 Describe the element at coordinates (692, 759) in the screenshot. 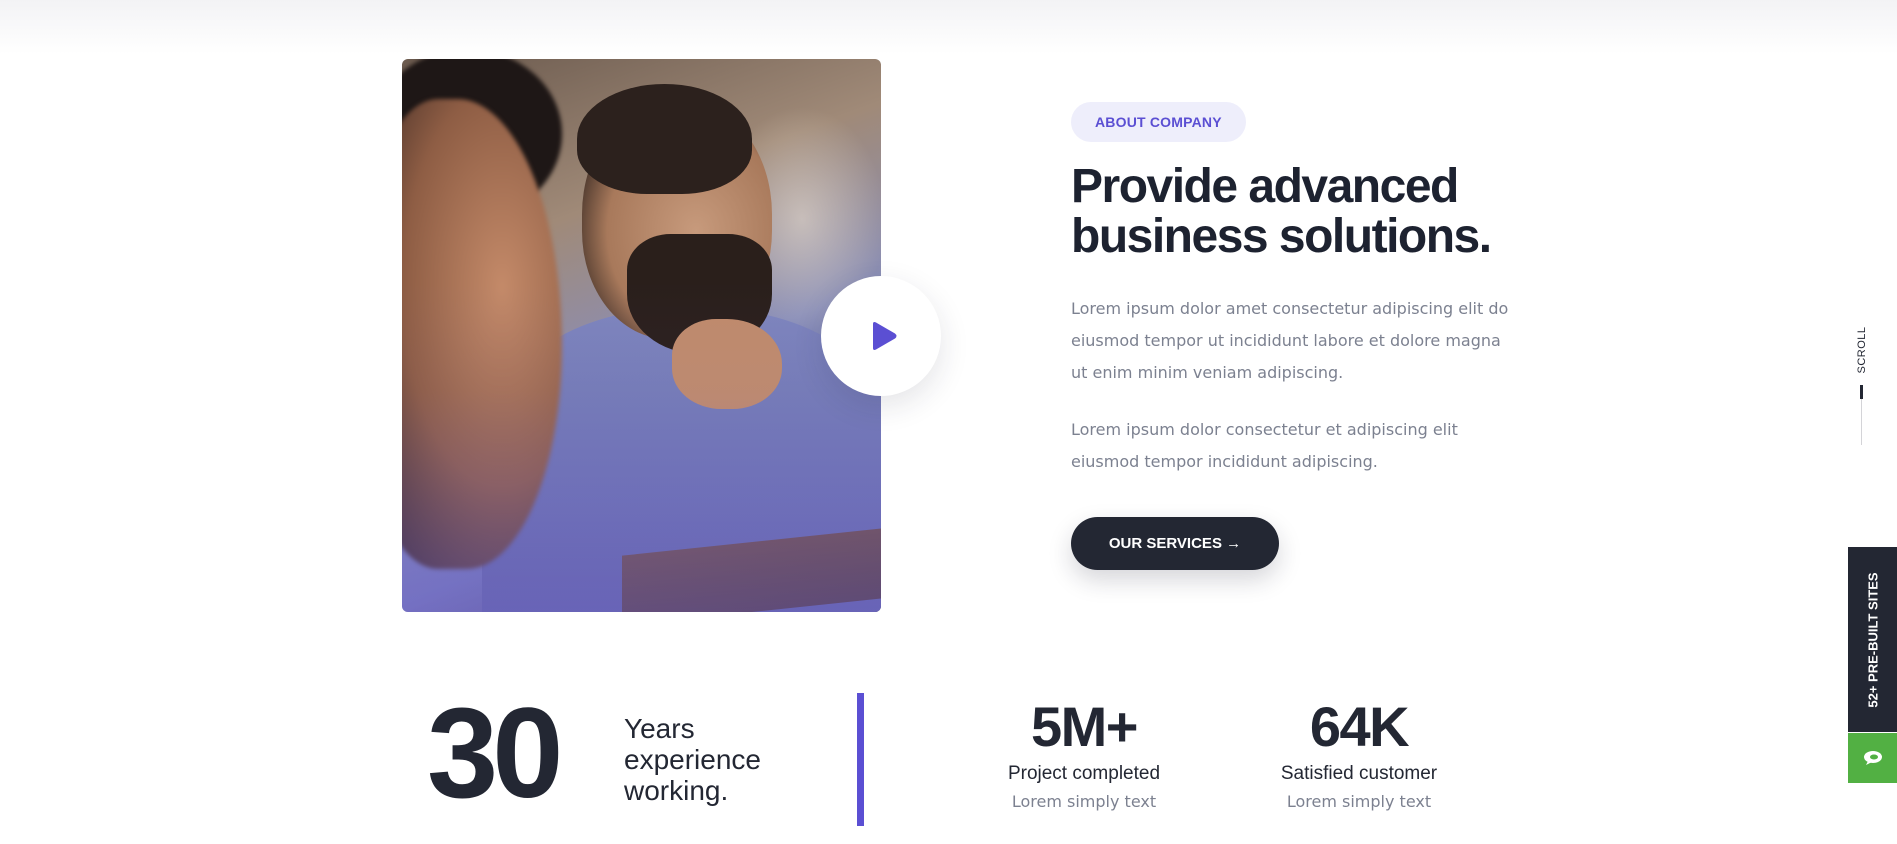

I see `experience-text: Years experience working.` at that location.